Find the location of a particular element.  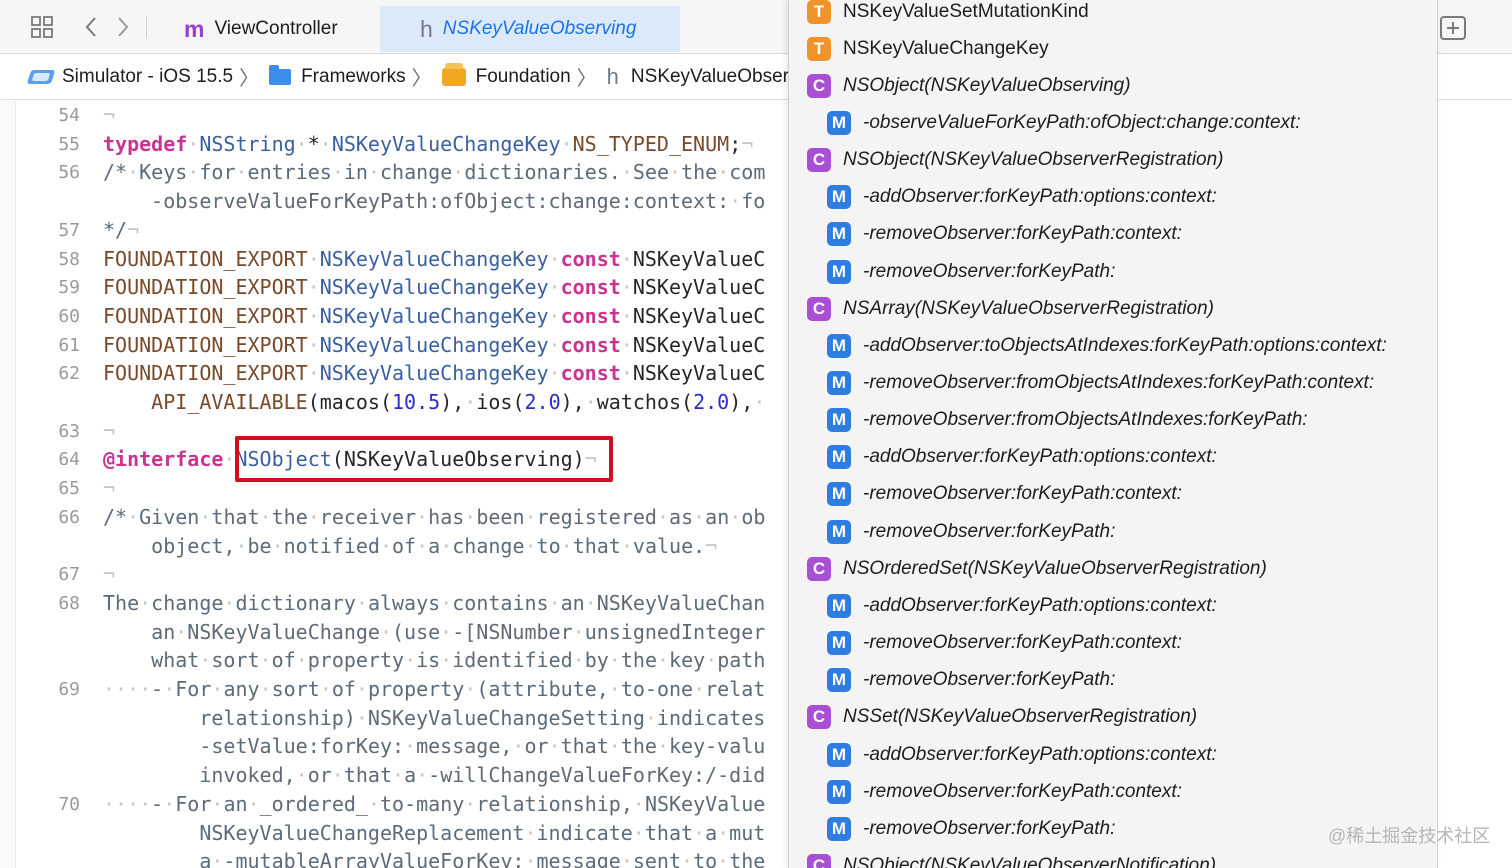

line-number: 69 is located at coordinates (69, 689).